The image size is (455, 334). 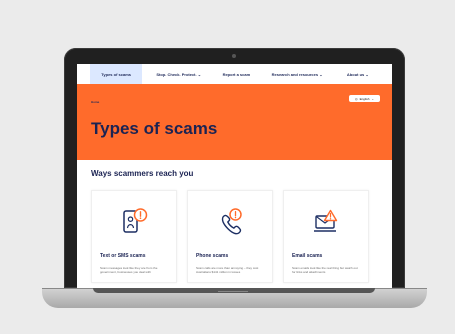 I want to click on breadcrumb: Home, so click(x=95, y=102).